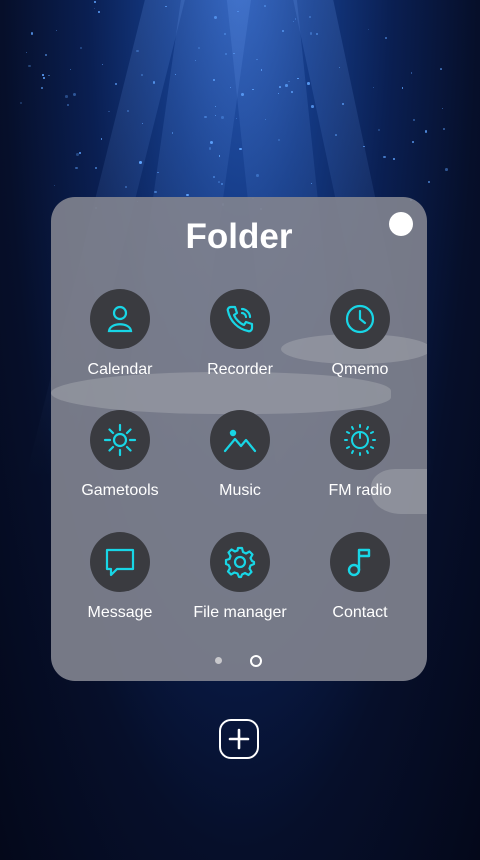 The width and height of the screenshot is (480, 860). I want to click on phone-icon, so click(240, 319).